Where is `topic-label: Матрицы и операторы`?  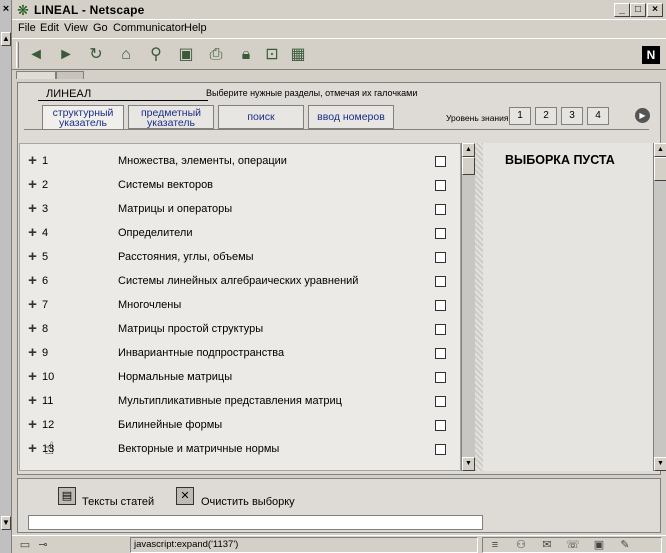
topic-label: Матрицы и операторы is located at coordinates (175, 209).